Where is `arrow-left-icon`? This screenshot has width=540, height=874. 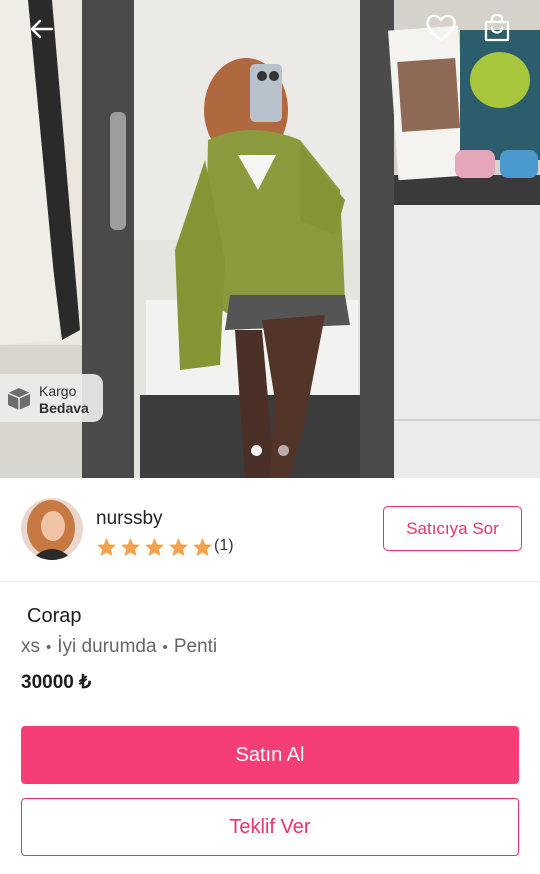
arrow-left-icon is located at coordinates (42, 29).